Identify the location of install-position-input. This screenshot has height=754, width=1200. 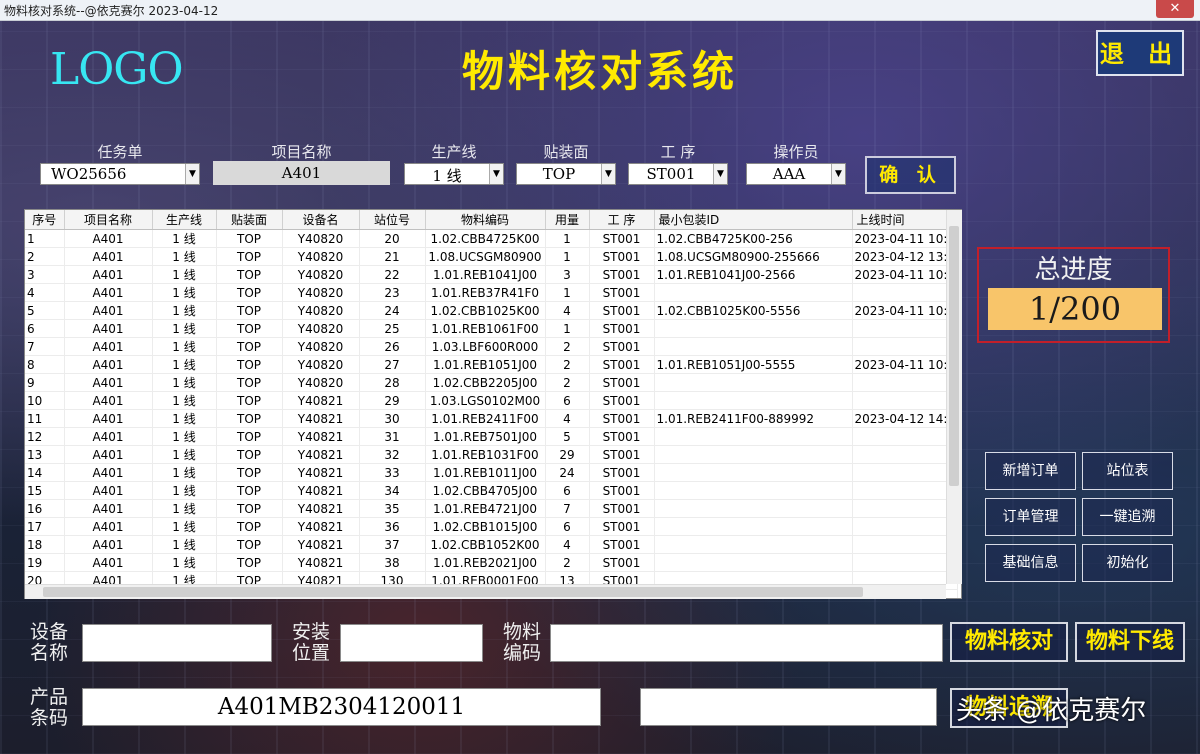
(411, 643).